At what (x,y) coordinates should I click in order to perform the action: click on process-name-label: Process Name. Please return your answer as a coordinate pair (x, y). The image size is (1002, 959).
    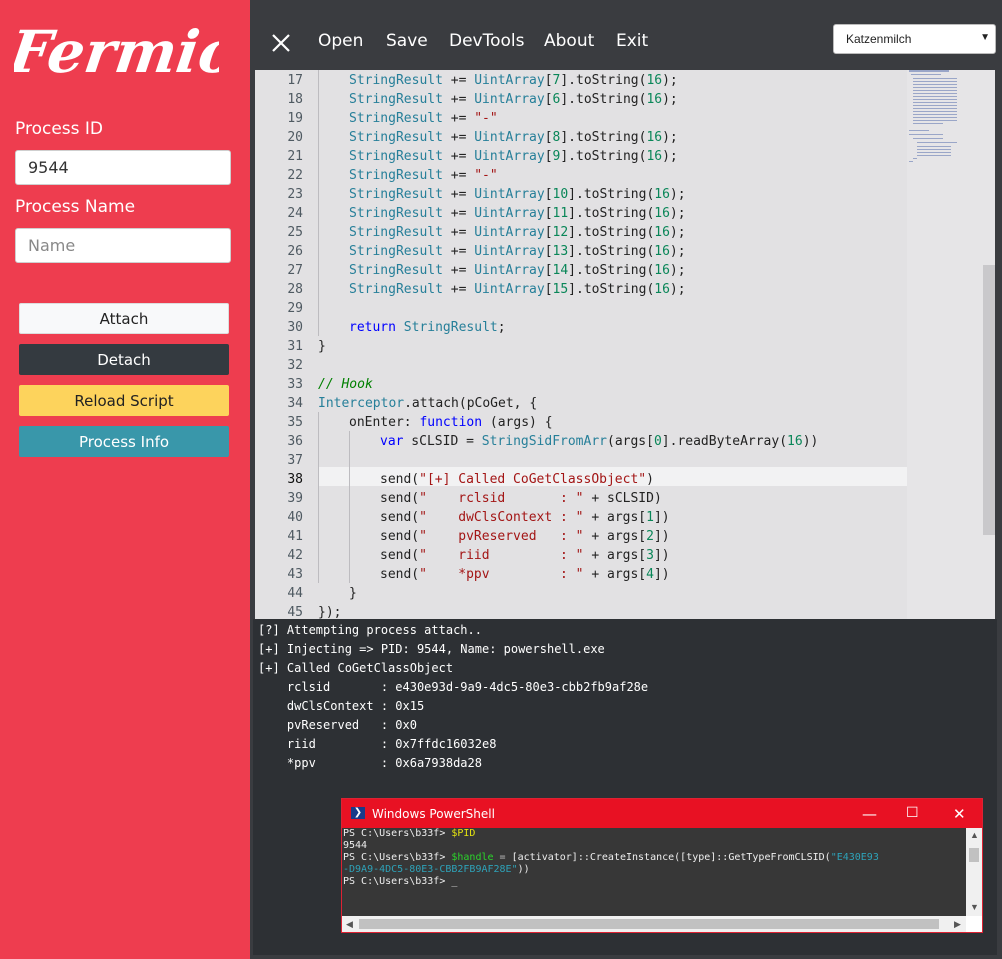
    Looking at the image, I should click on (75, 207).